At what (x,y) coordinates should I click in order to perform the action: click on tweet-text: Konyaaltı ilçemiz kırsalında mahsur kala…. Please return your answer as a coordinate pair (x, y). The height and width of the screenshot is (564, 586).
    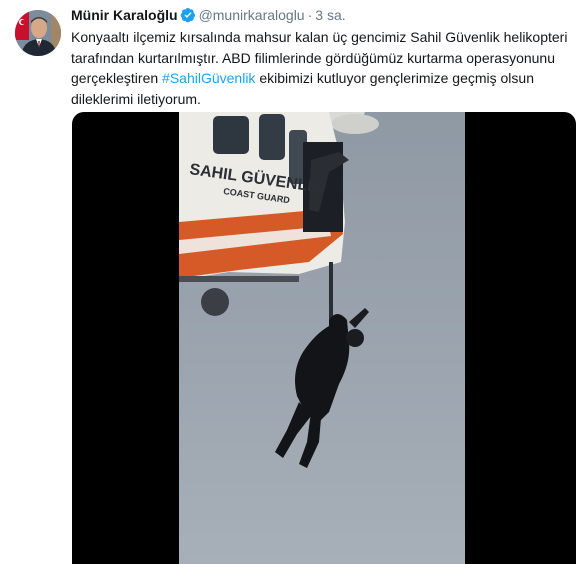
    Looking at the image, I should click on (321, 68).